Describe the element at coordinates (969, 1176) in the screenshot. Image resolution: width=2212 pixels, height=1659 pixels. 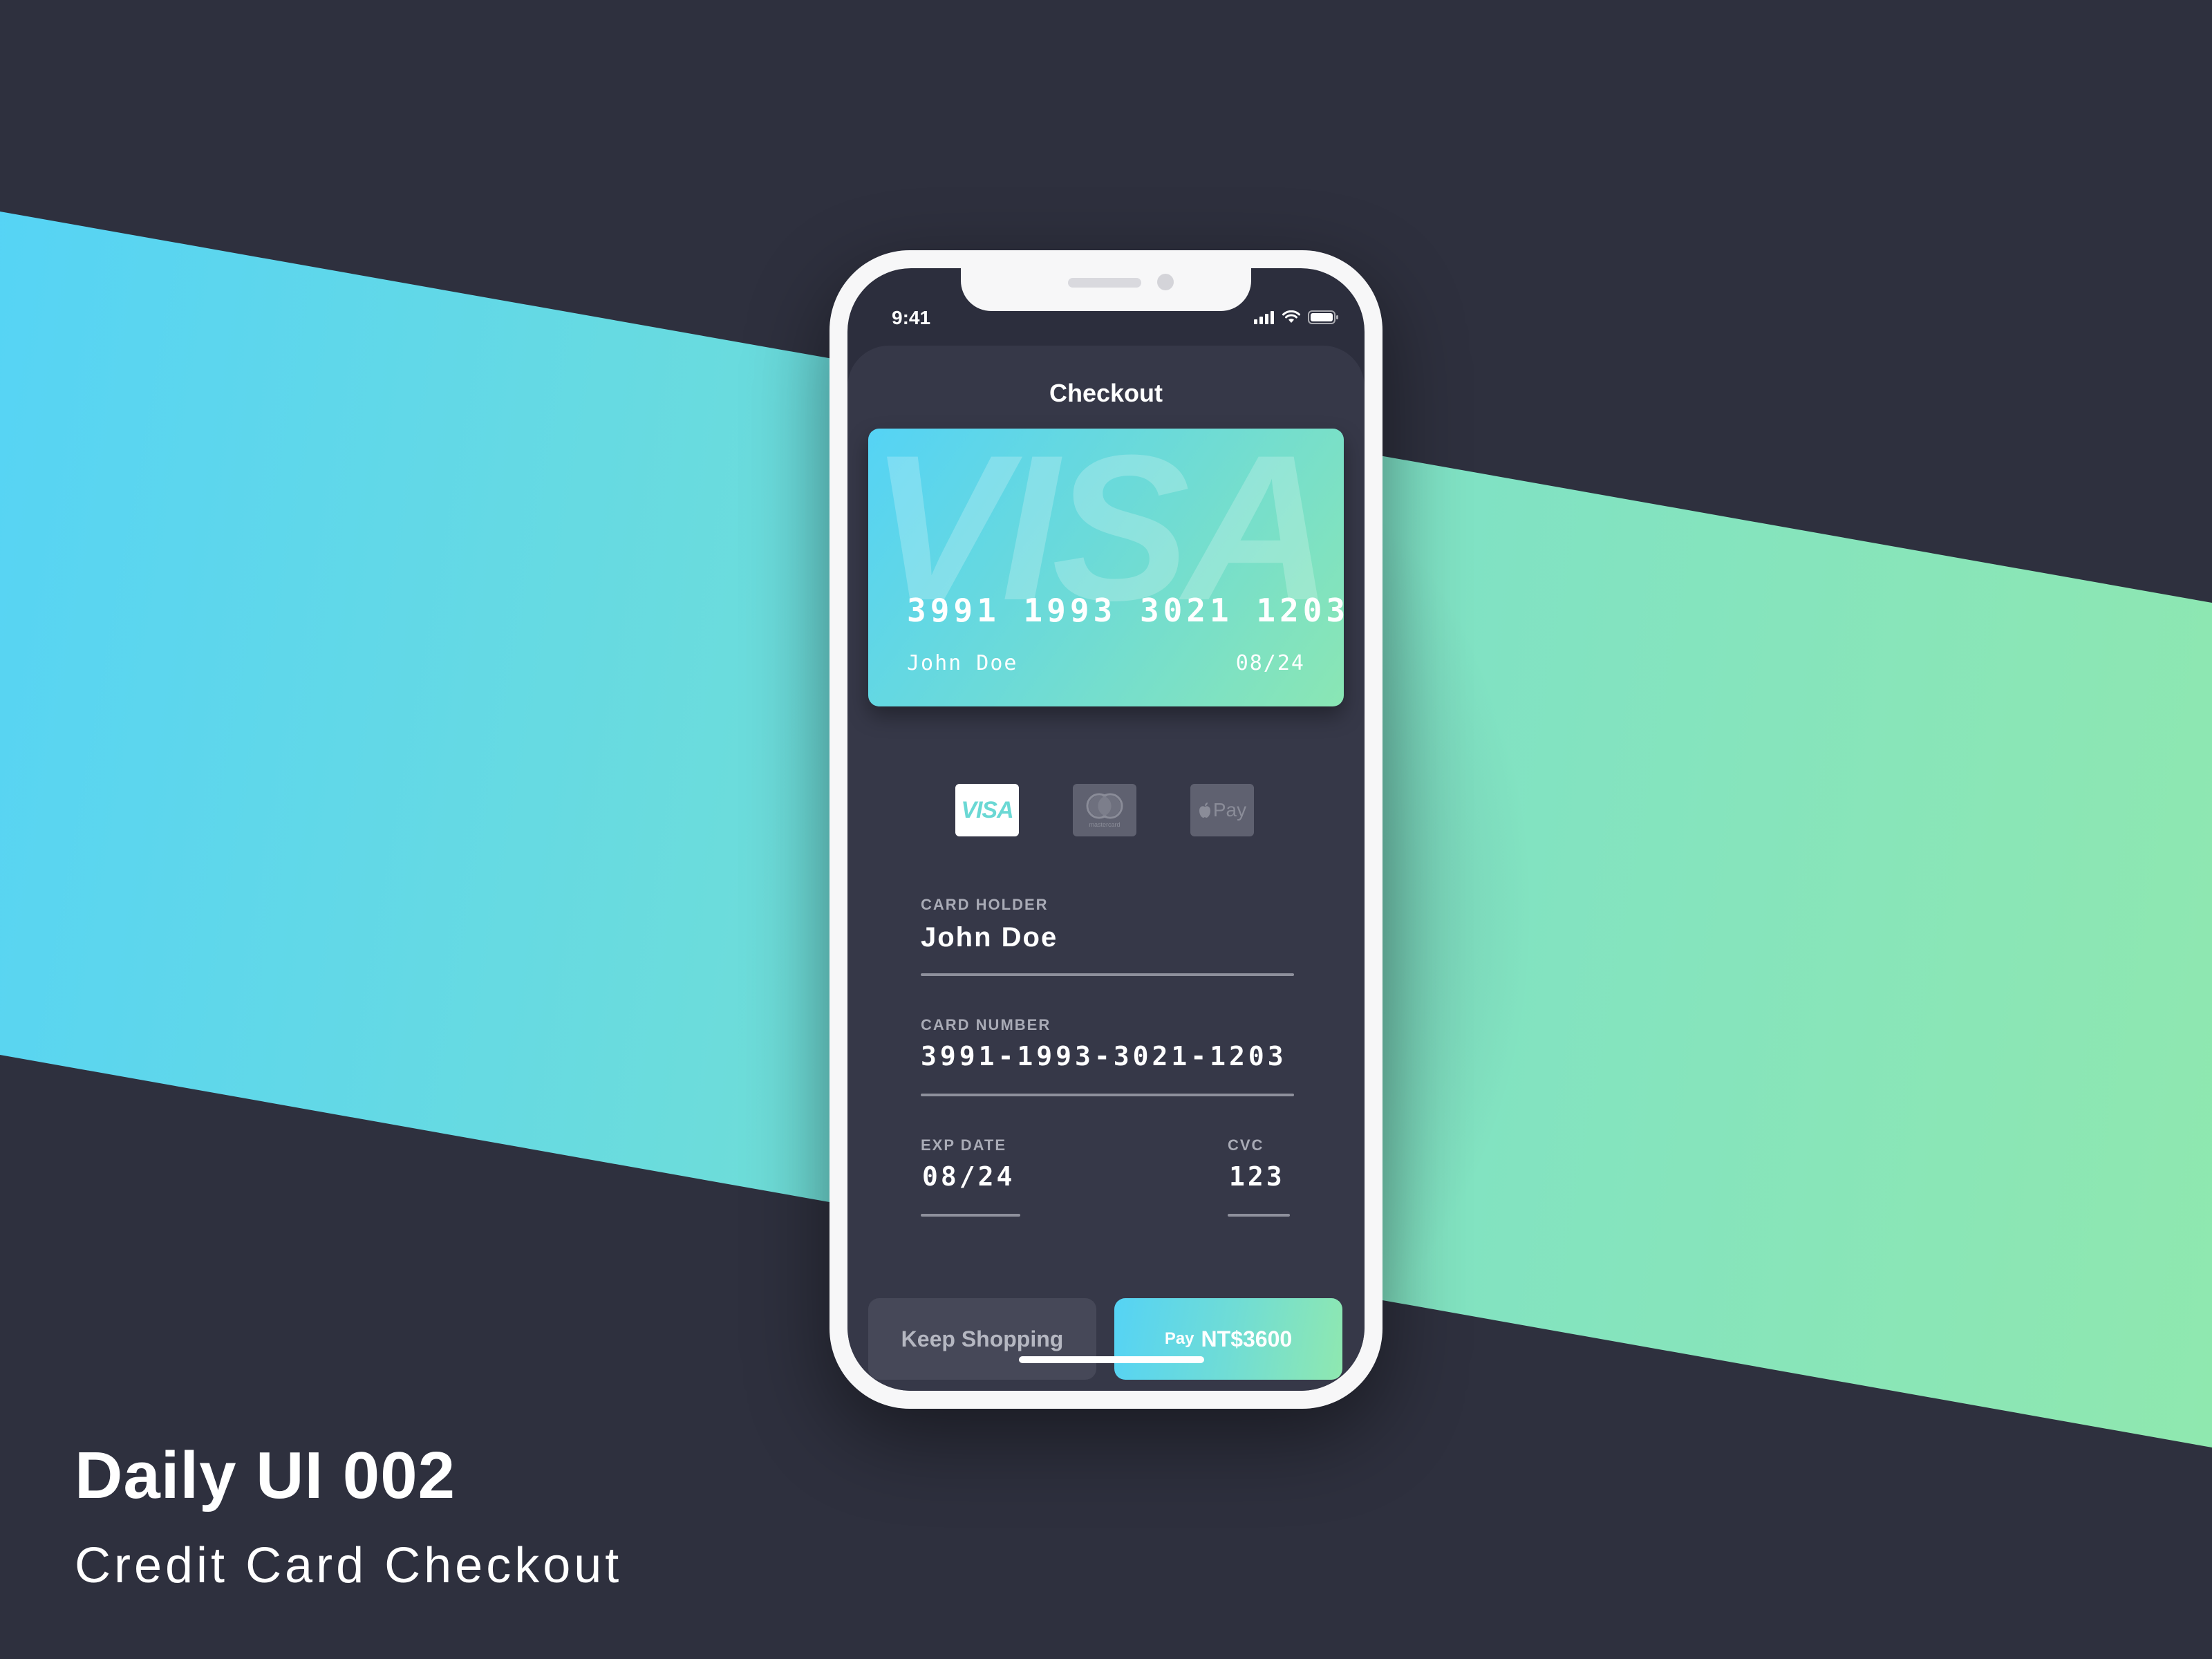
I see `exp-date-input: 08/24` at that location.